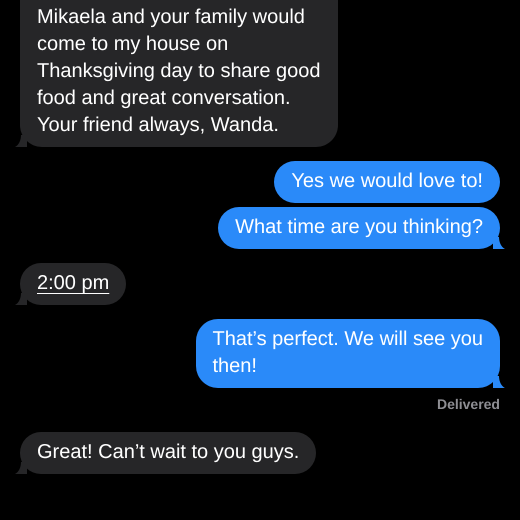  What do you see at coordinates (387, 182) in the screenshot?
I see `sent-message-bubble: Yes we would love to!` at bounding box center [387, 182].